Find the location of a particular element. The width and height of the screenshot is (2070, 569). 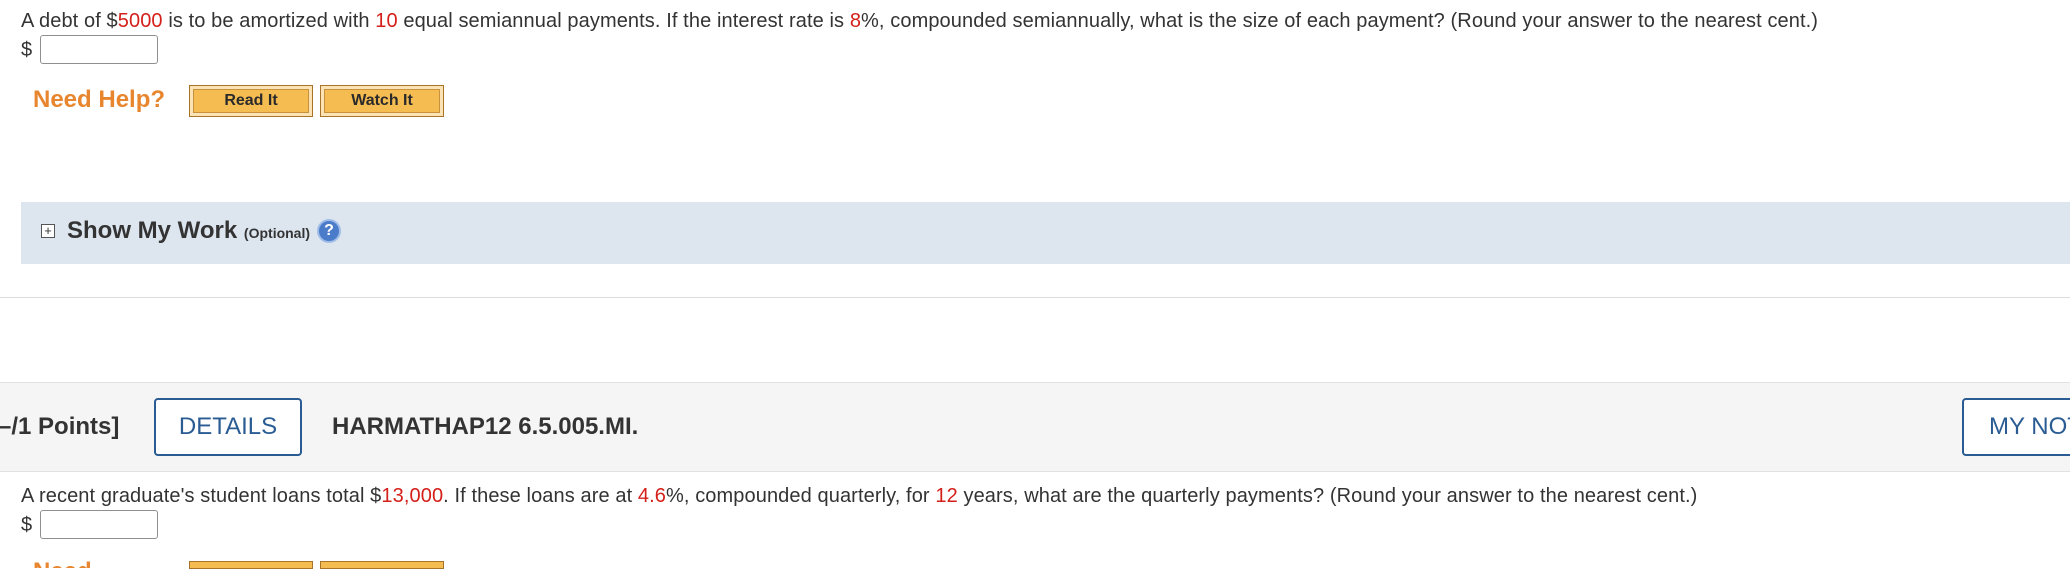

q2-years: 12 is located at coordinates (946, 496).